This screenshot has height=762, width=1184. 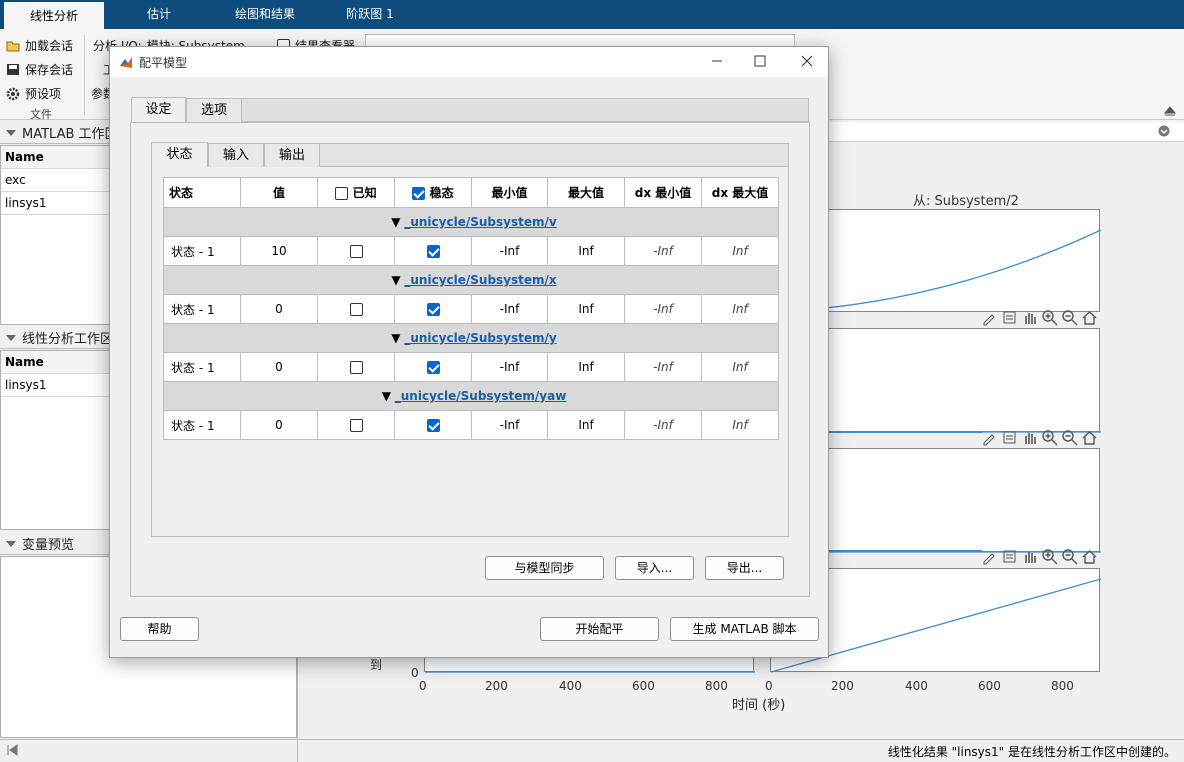 I want to click on minimize-icon, so click(x=717, y=61).